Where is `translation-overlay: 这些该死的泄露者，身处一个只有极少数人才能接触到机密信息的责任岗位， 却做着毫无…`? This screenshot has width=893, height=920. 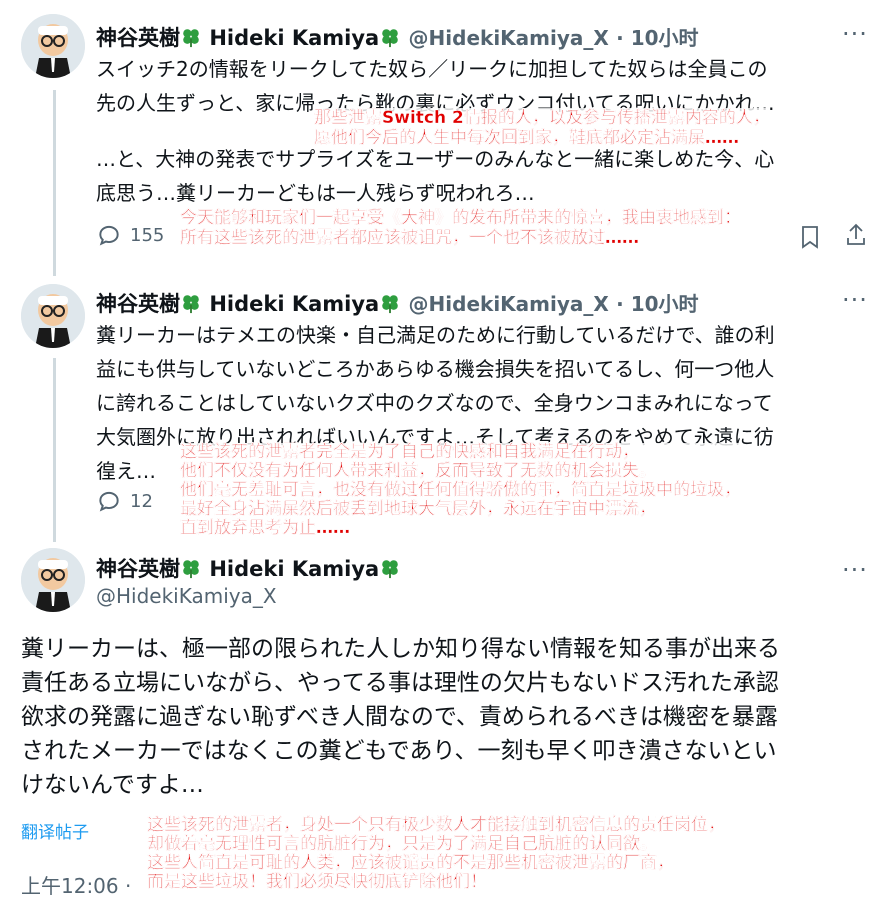
translation-overlay: 这些该死的泄露者，身处一个只有极少数人才能接触到机密信息的责任岗位， 却做着毫无… is located at coordinates (436, 853).